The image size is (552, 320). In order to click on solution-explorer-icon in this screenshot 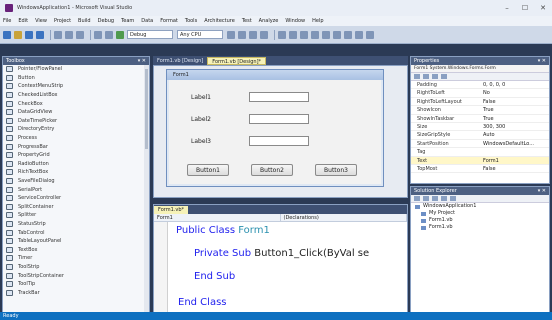, I will do `click(242, 34)`.